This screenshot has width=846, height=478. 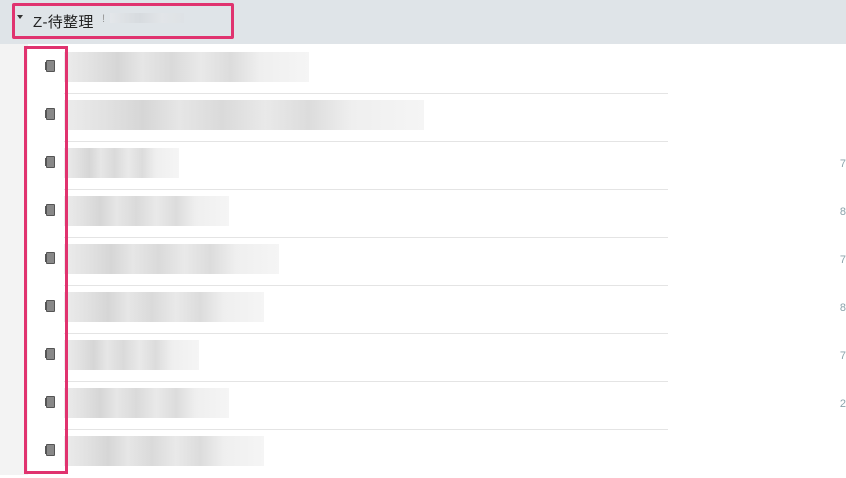 What do you see at coordinates (842, 404) in the screenshot?
I see `note-meta: 2` at bounding box center [842, 404].